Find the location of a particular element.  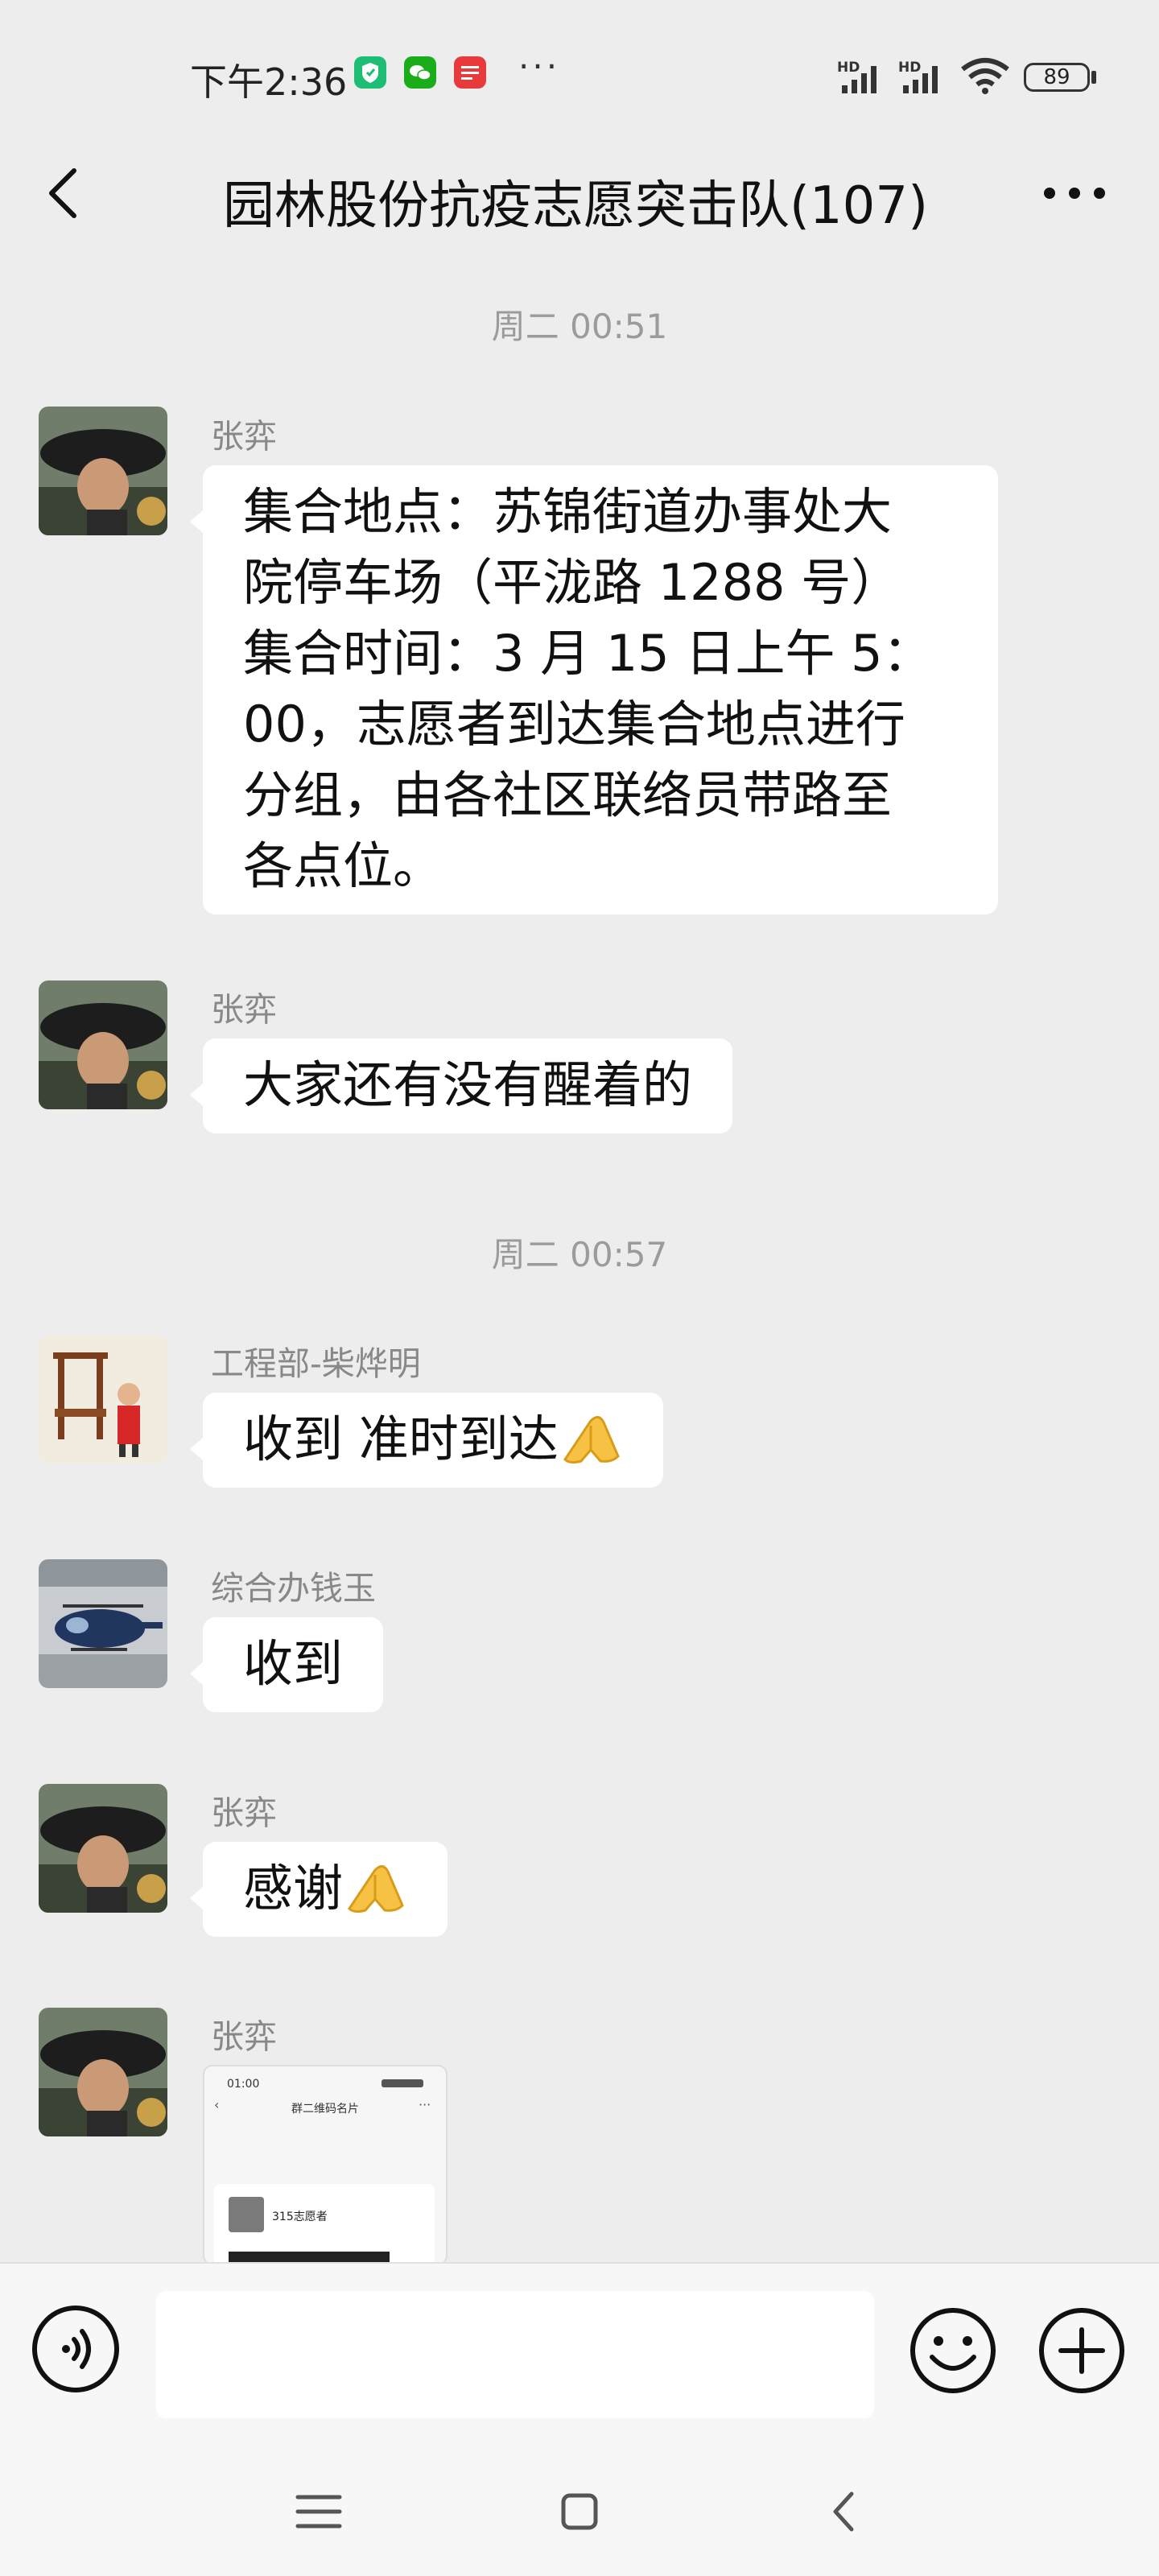

message-bubble: 感谢 is located at coordinates (318, 1889).